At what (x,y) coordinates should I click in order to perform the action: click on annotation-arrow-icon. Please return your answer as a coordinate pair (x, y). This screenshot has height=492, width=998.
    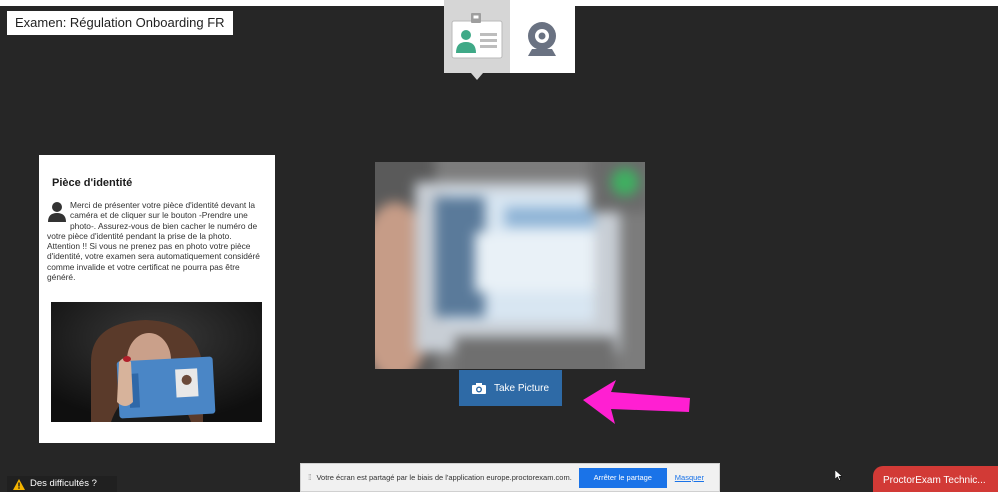
    Looking at the image, I should click on (636, 402).